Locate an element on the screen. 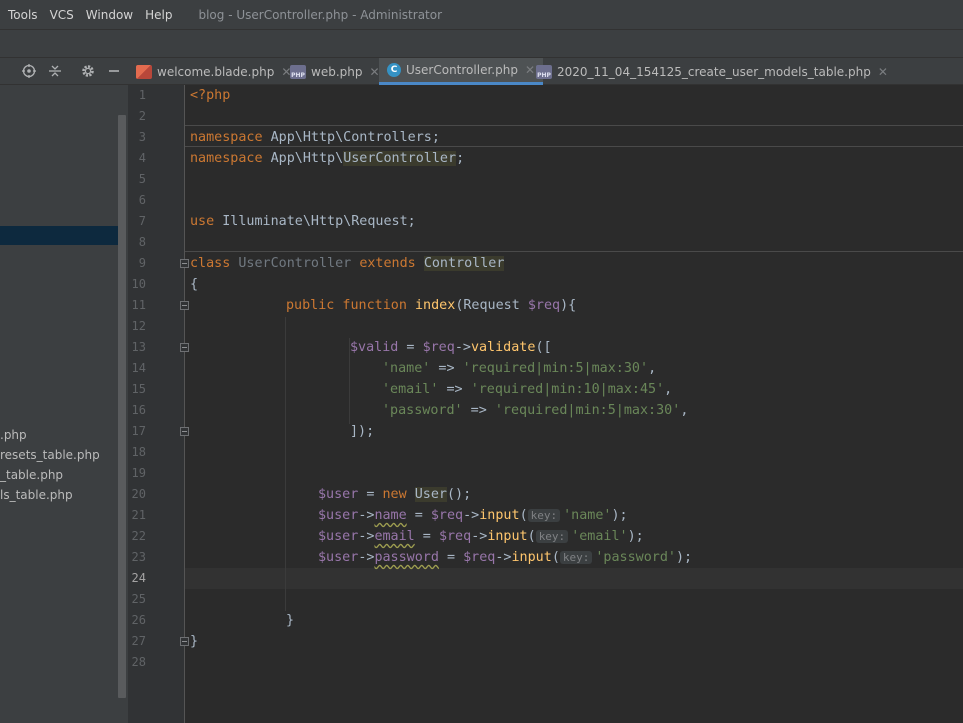 This screenshot has width=963, height=723. menu-vcs: VCS is located at coordinates (62, 15).